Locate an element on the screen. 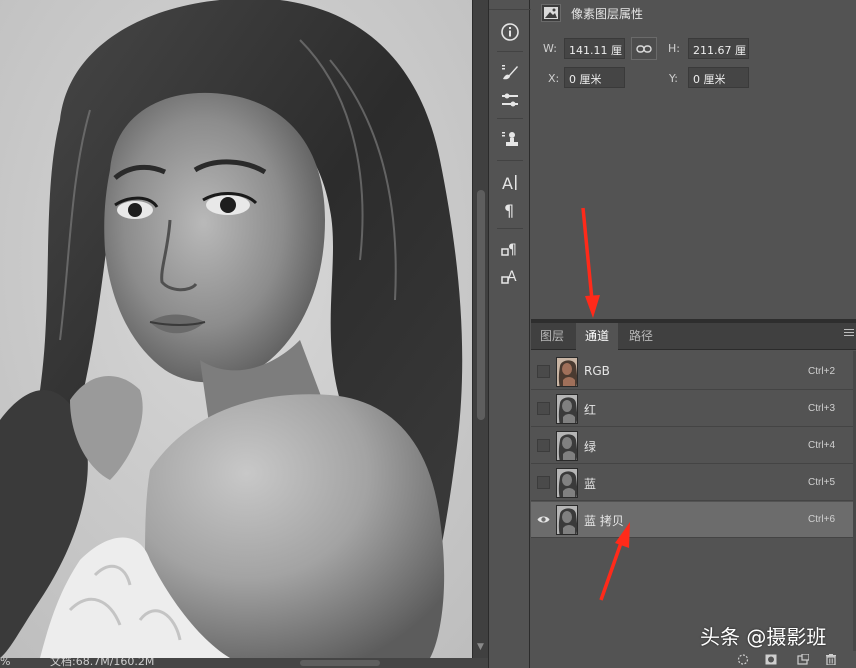  channel-row: 绿 Ctrl+4 is located at coordinates (692, 446).